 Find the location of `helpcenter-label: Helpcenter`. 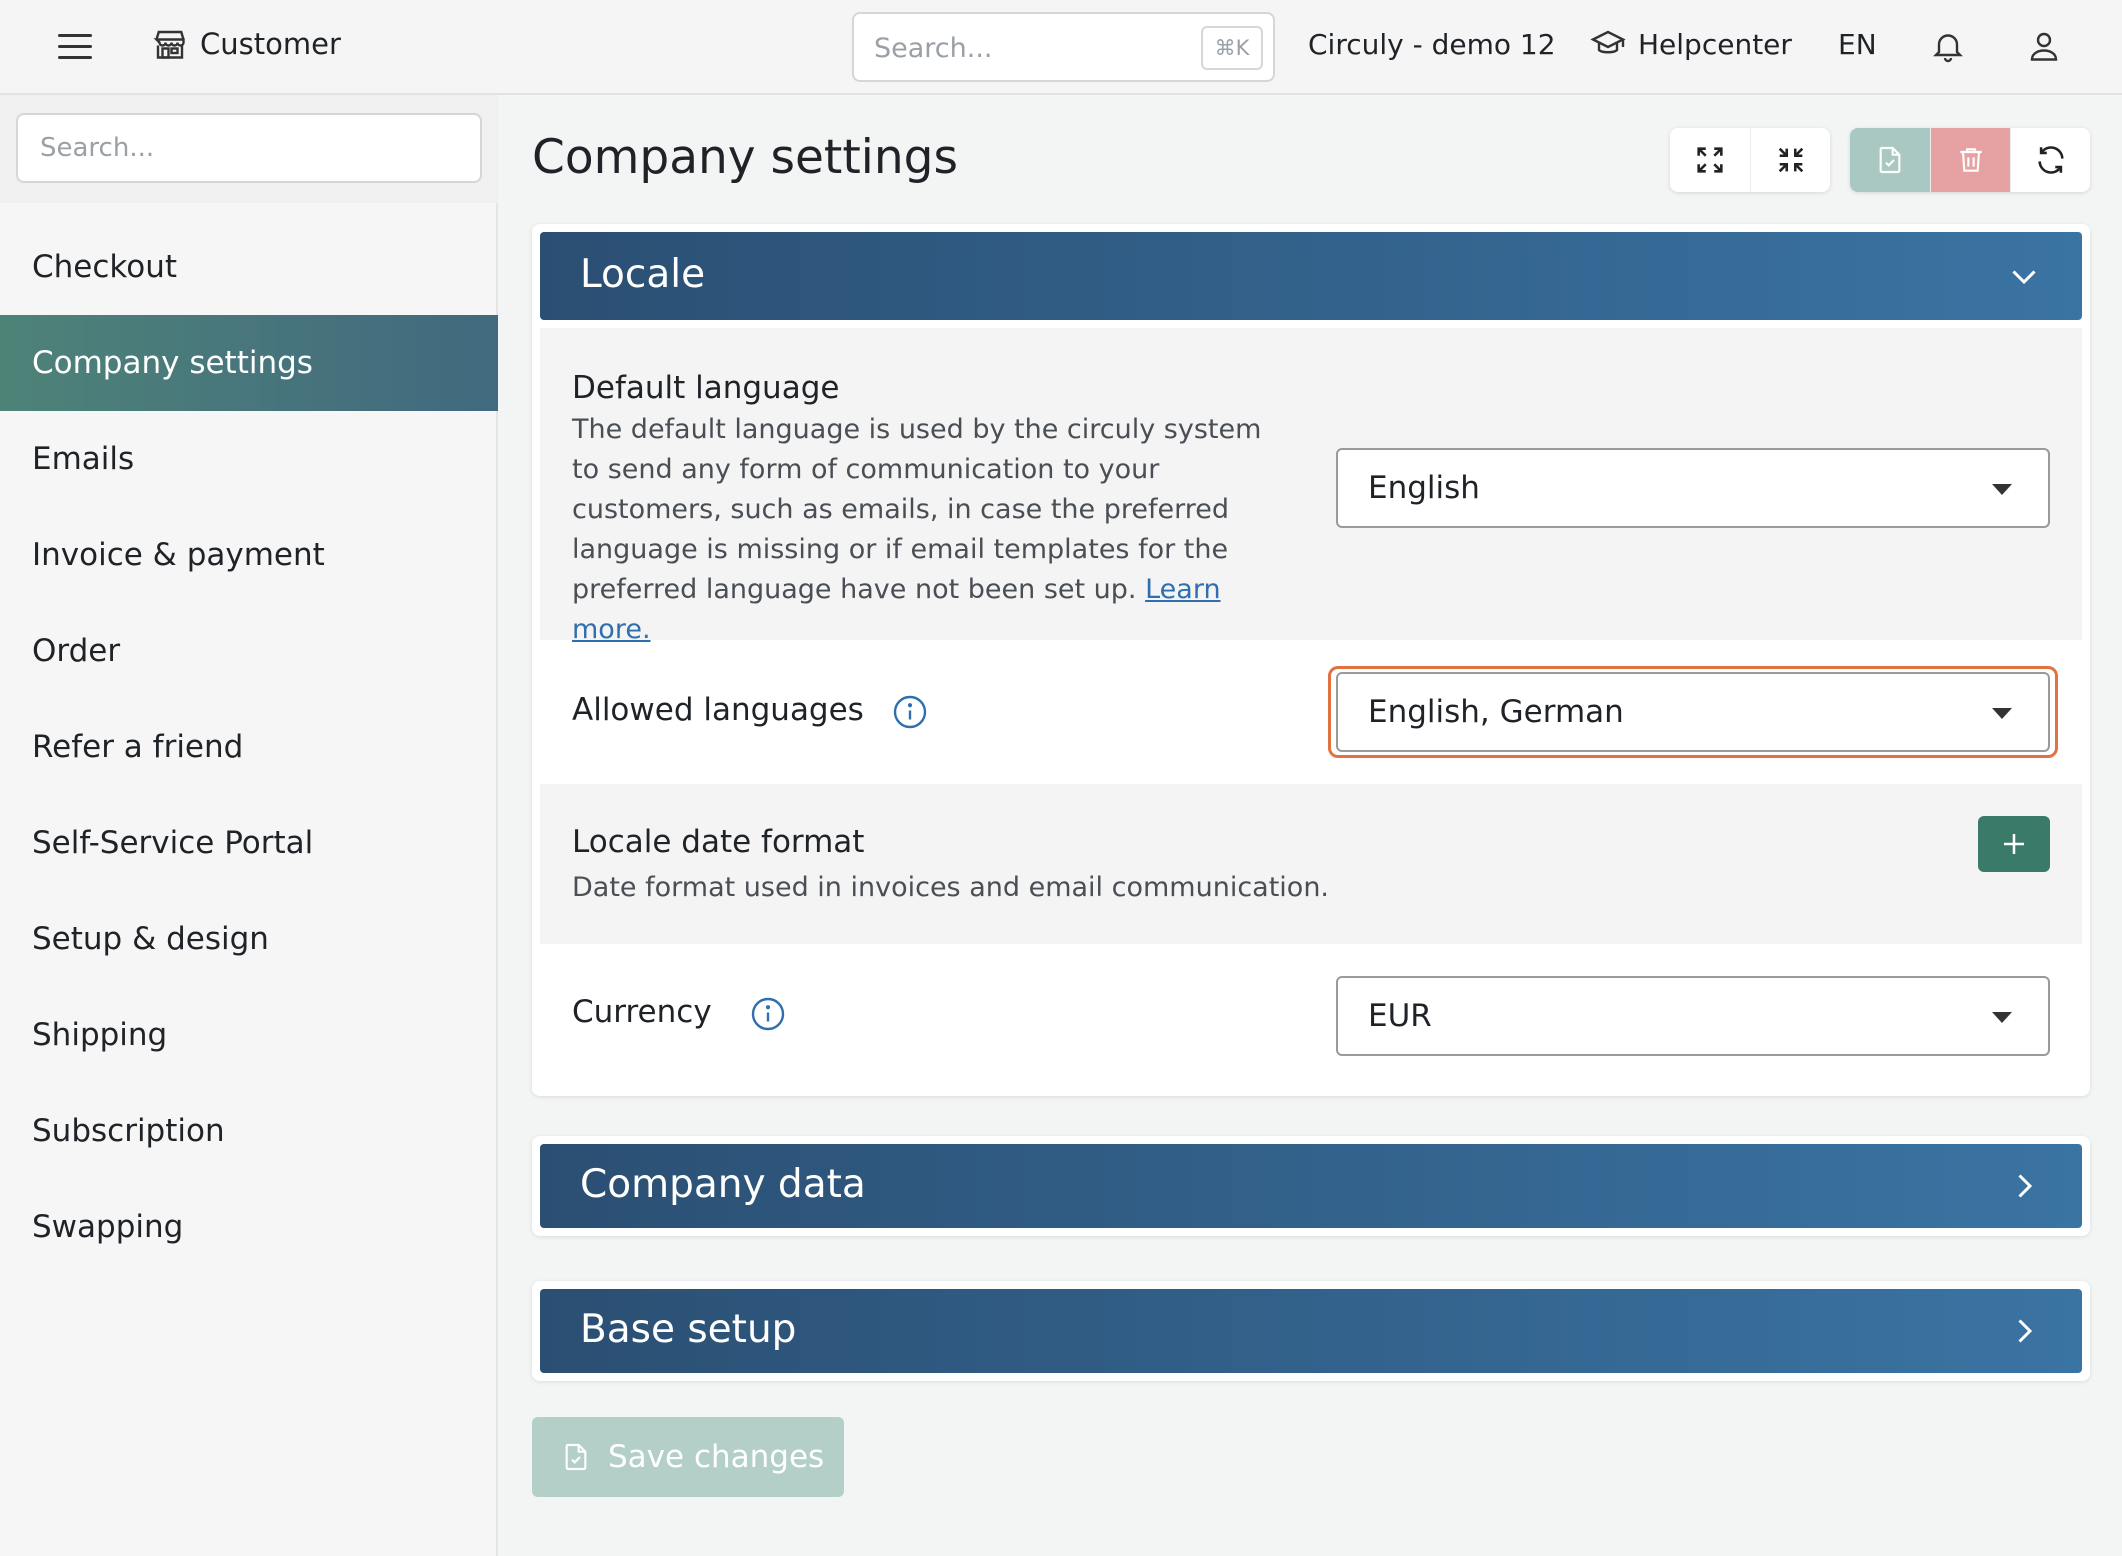

helpcenter-label: Helpcenter is located at coordinates (1715, 44).